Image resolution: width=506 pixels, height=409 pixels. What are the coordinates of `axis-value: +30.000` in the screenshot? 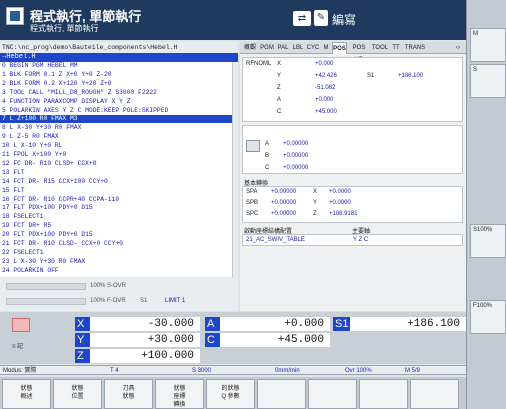 It's located at (145, 340).